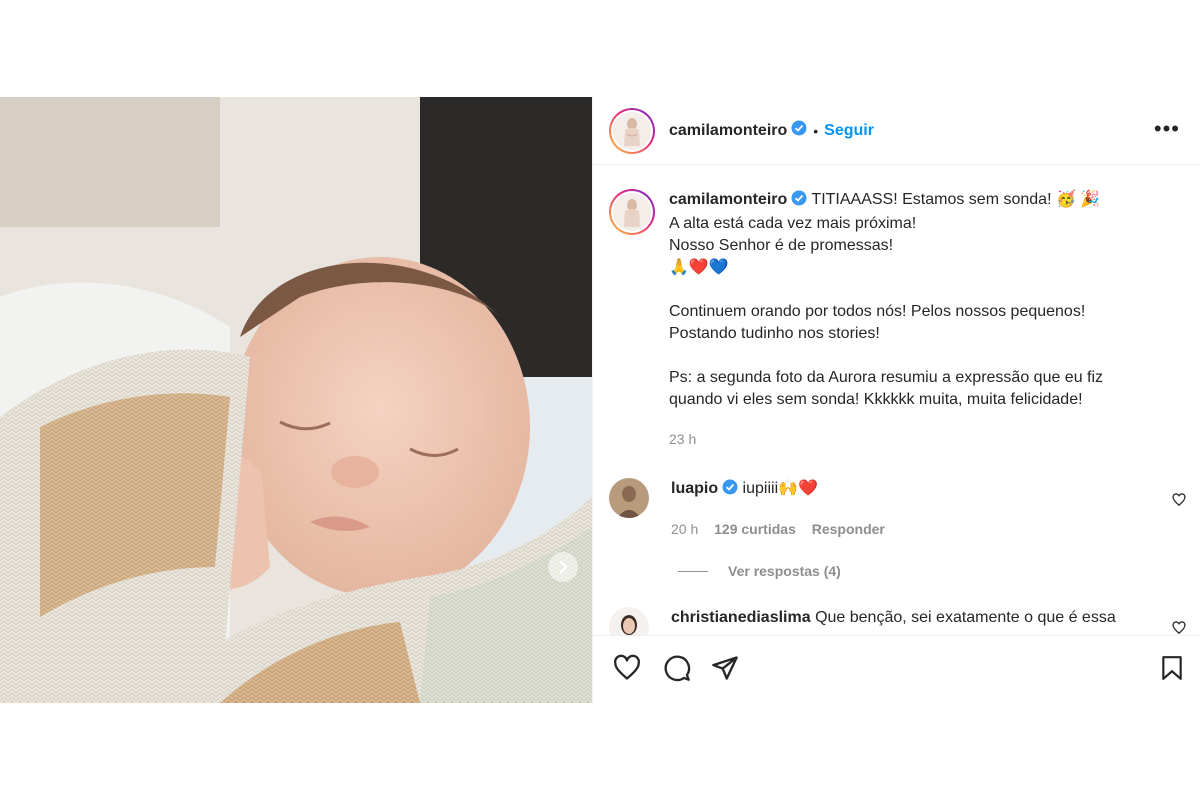  I want to click on author-avatar-image, so click(632, 130).